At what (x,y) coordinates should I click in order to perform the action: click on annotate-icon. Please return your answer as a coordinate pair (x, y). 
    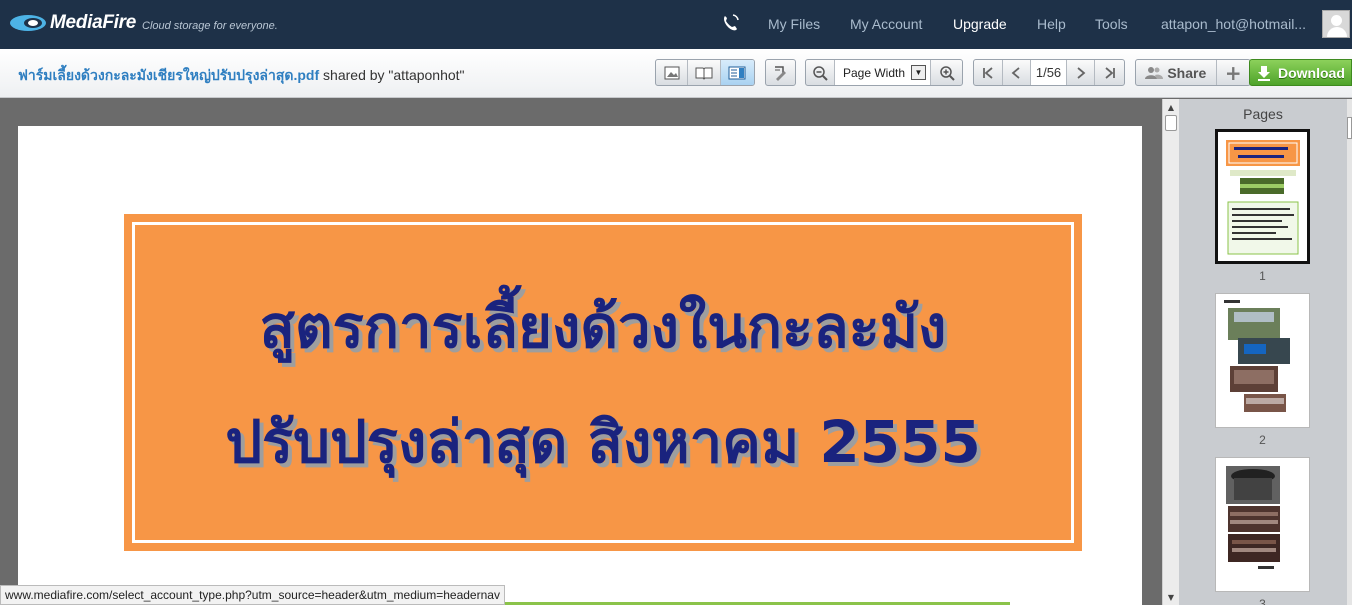
    Looking at the image, I should click on (780, 72).